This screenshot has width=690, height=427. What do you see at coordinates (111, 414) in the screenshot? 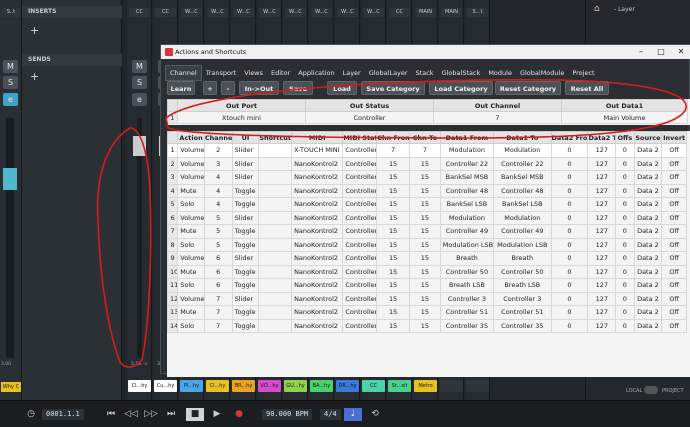
I see `go-start-icon: ⏮` at bounding box center [111, 414].